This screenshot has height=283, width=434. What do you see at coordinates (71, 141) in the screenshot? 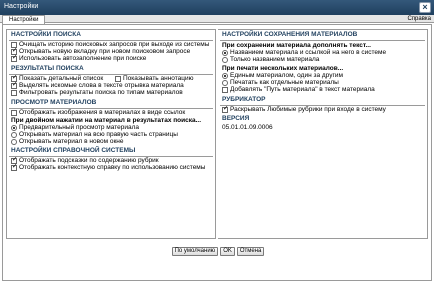
I see `open-new-window-radio-label: Открывать материал в новом окне` at bounding box center [71, 141].